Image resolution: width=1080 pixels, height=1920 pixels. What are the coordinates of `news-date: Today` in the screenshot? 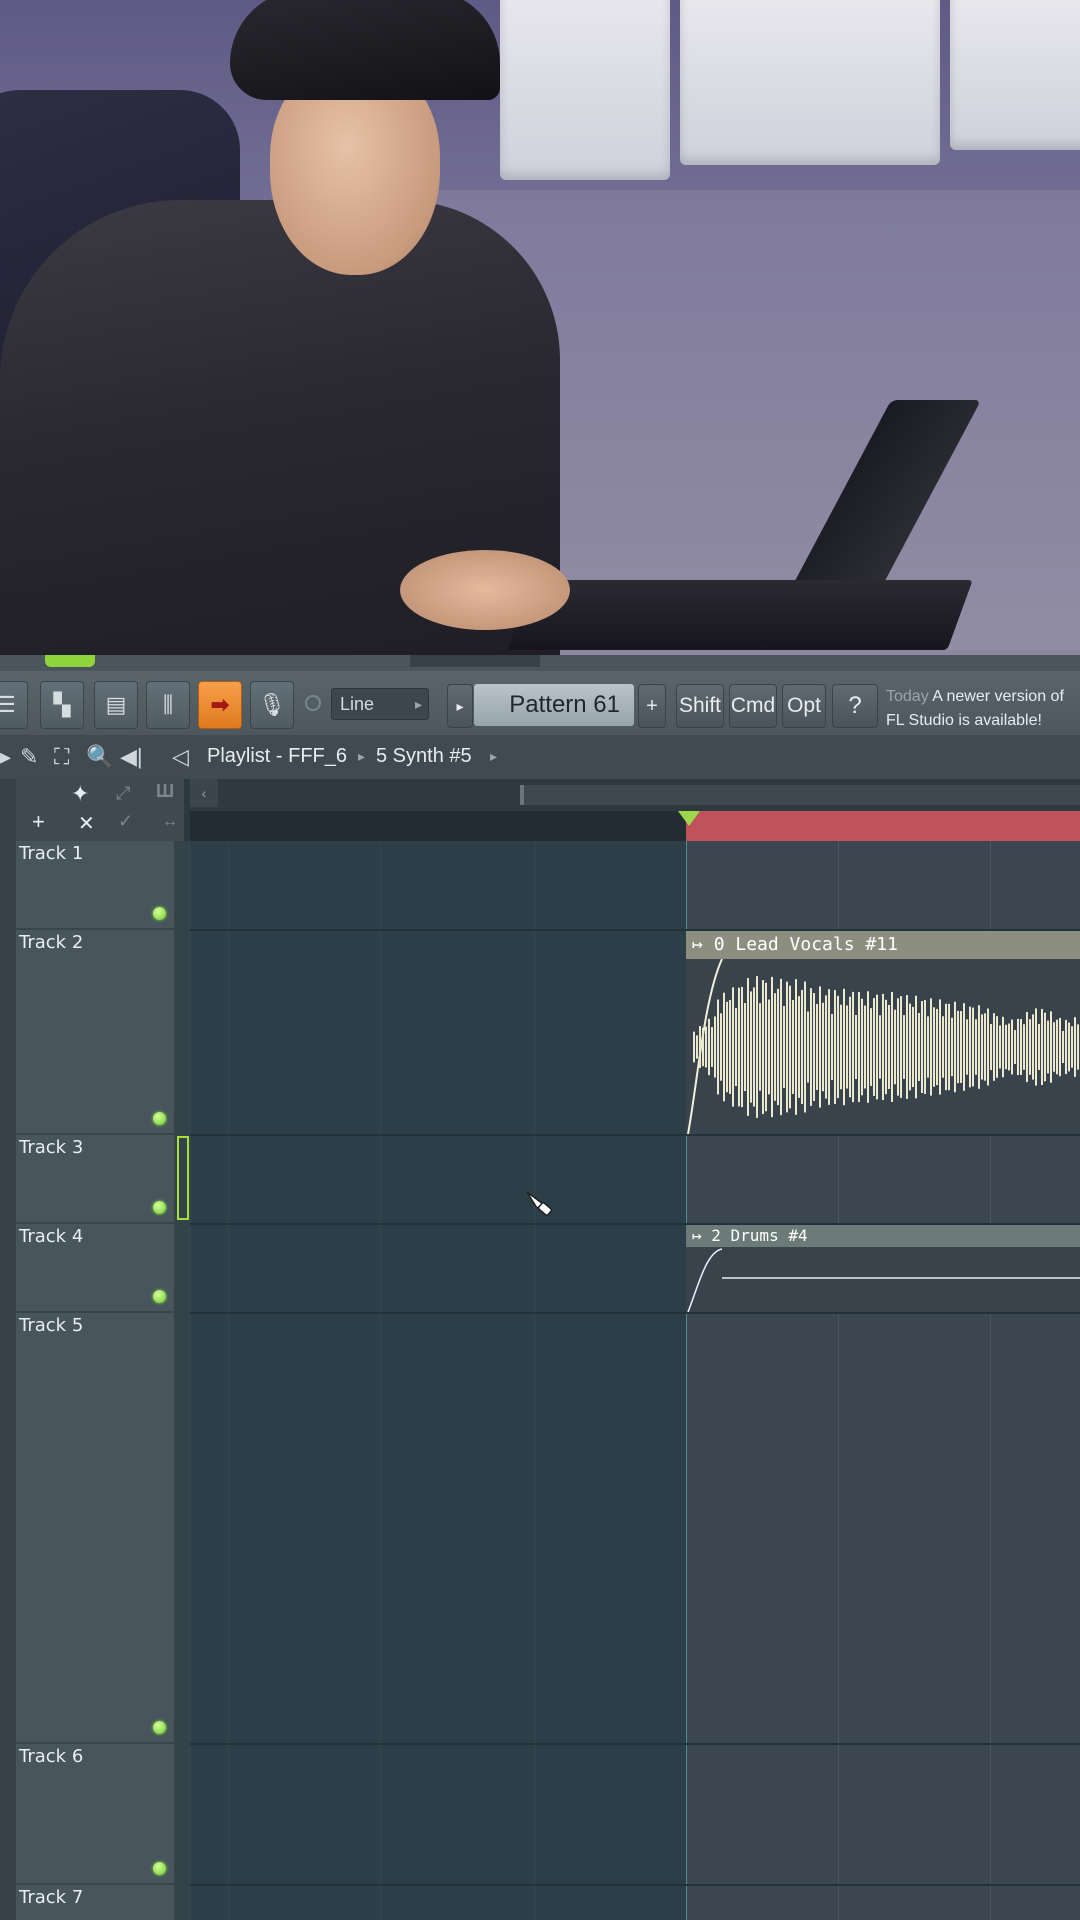 It's located at (907, 696).